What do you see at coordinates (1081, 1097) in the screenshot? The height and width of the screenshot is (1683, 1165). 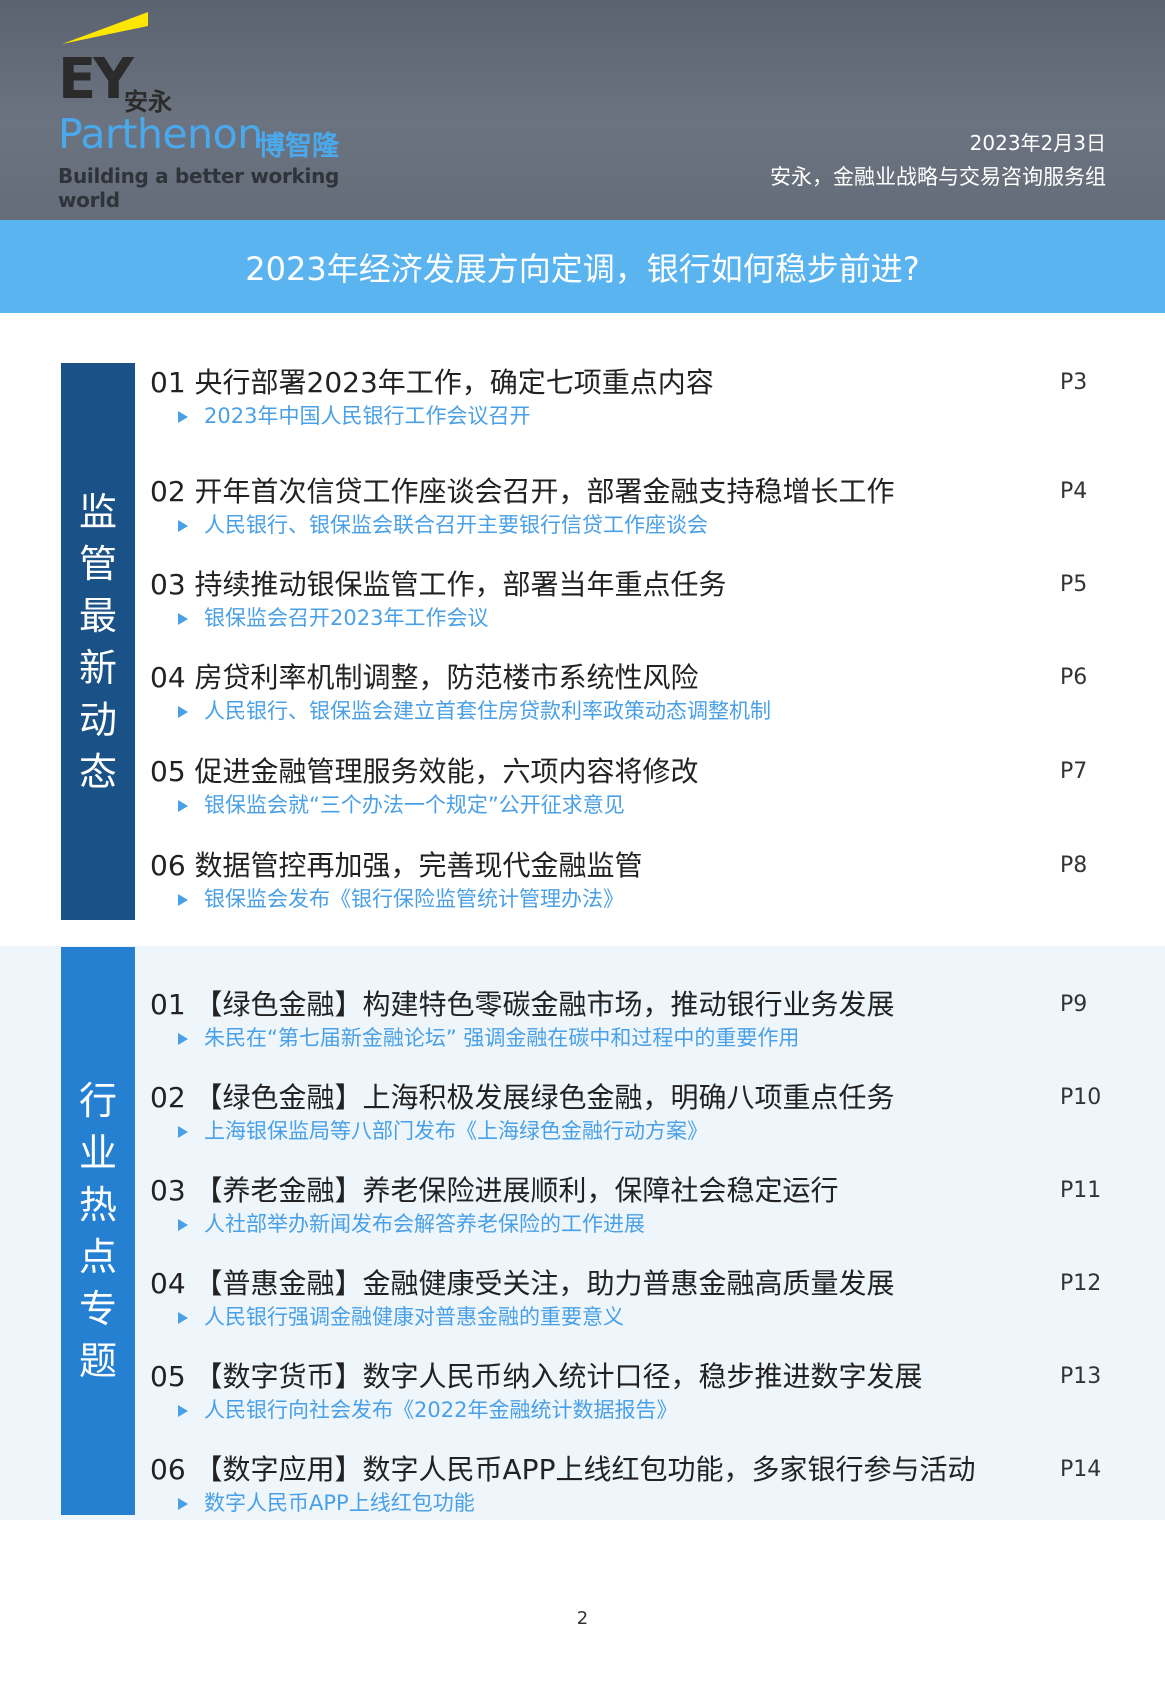 I see `toc-item-page: P10` at bounding box center [1081, 1097].